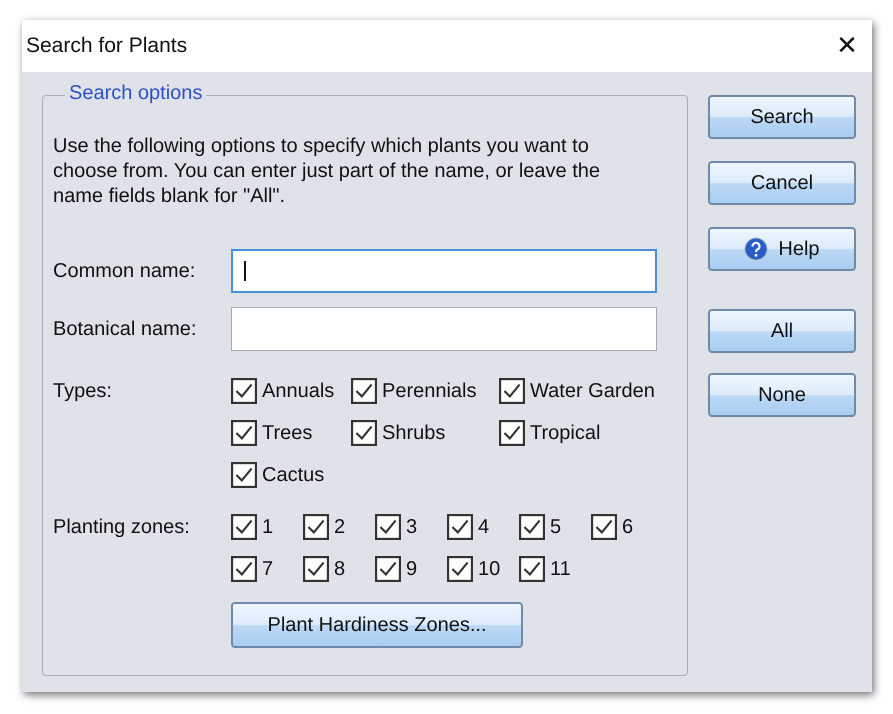 Image resolution: width=893 pixels, height=714 pixels. I want to click on zone-checkbox: 7, so click(267, 569).